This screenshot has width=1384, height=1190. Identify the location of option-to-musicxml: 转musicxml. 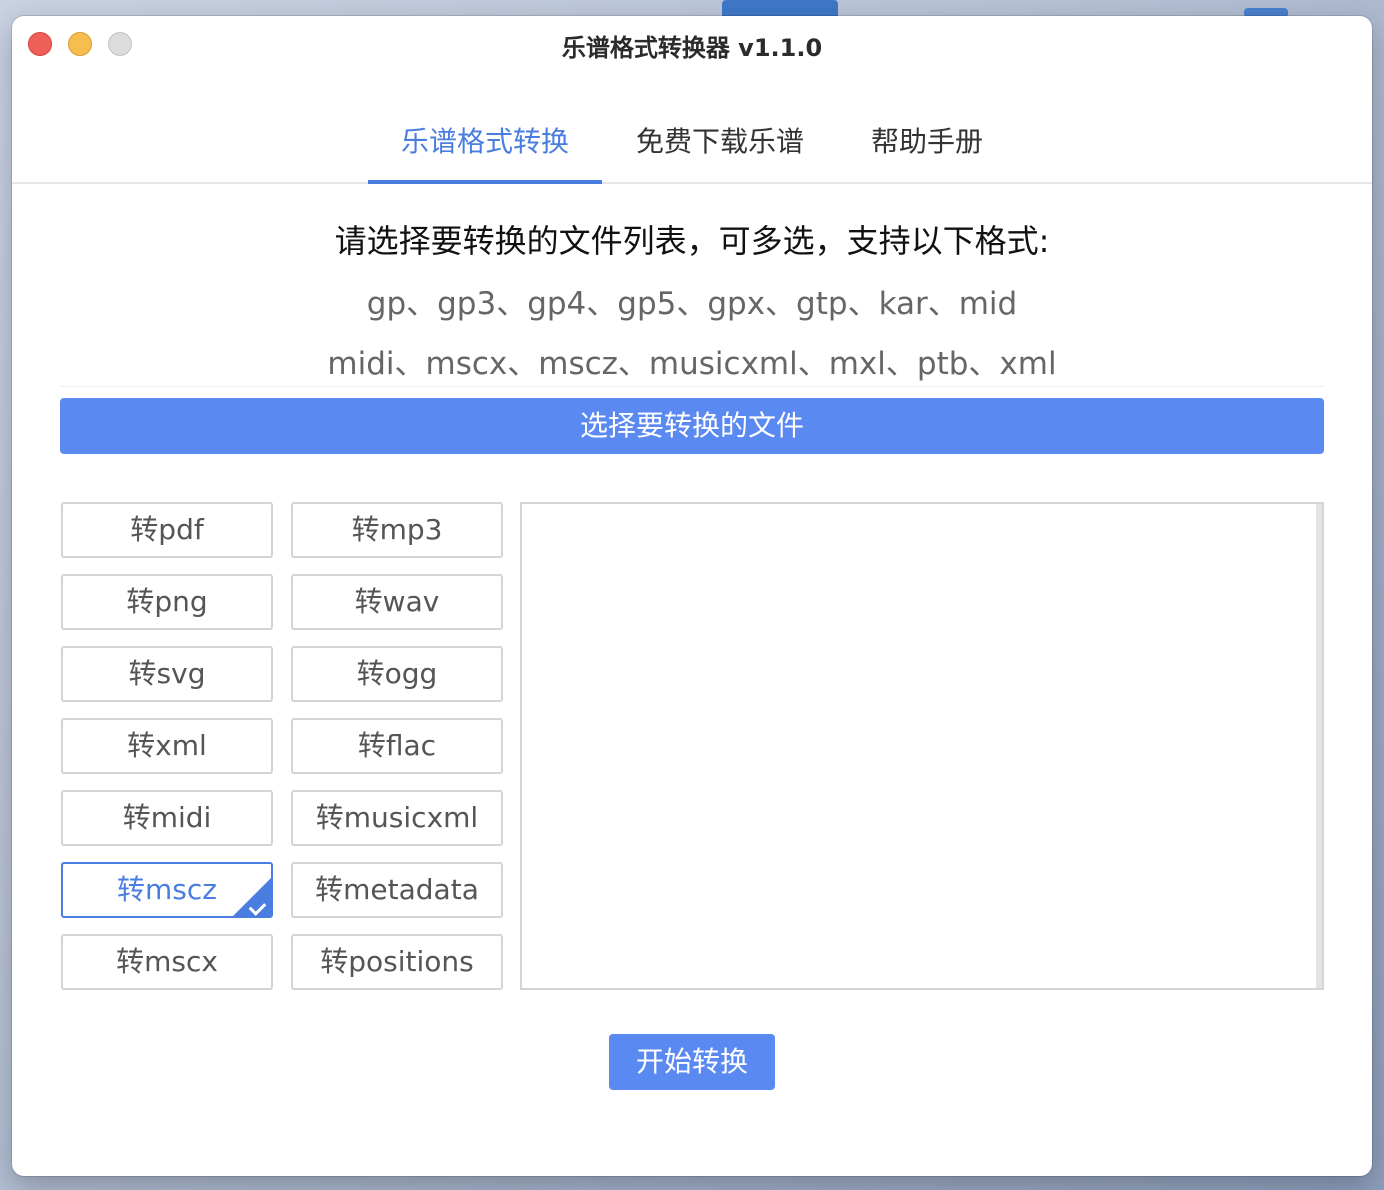
(397, 818).